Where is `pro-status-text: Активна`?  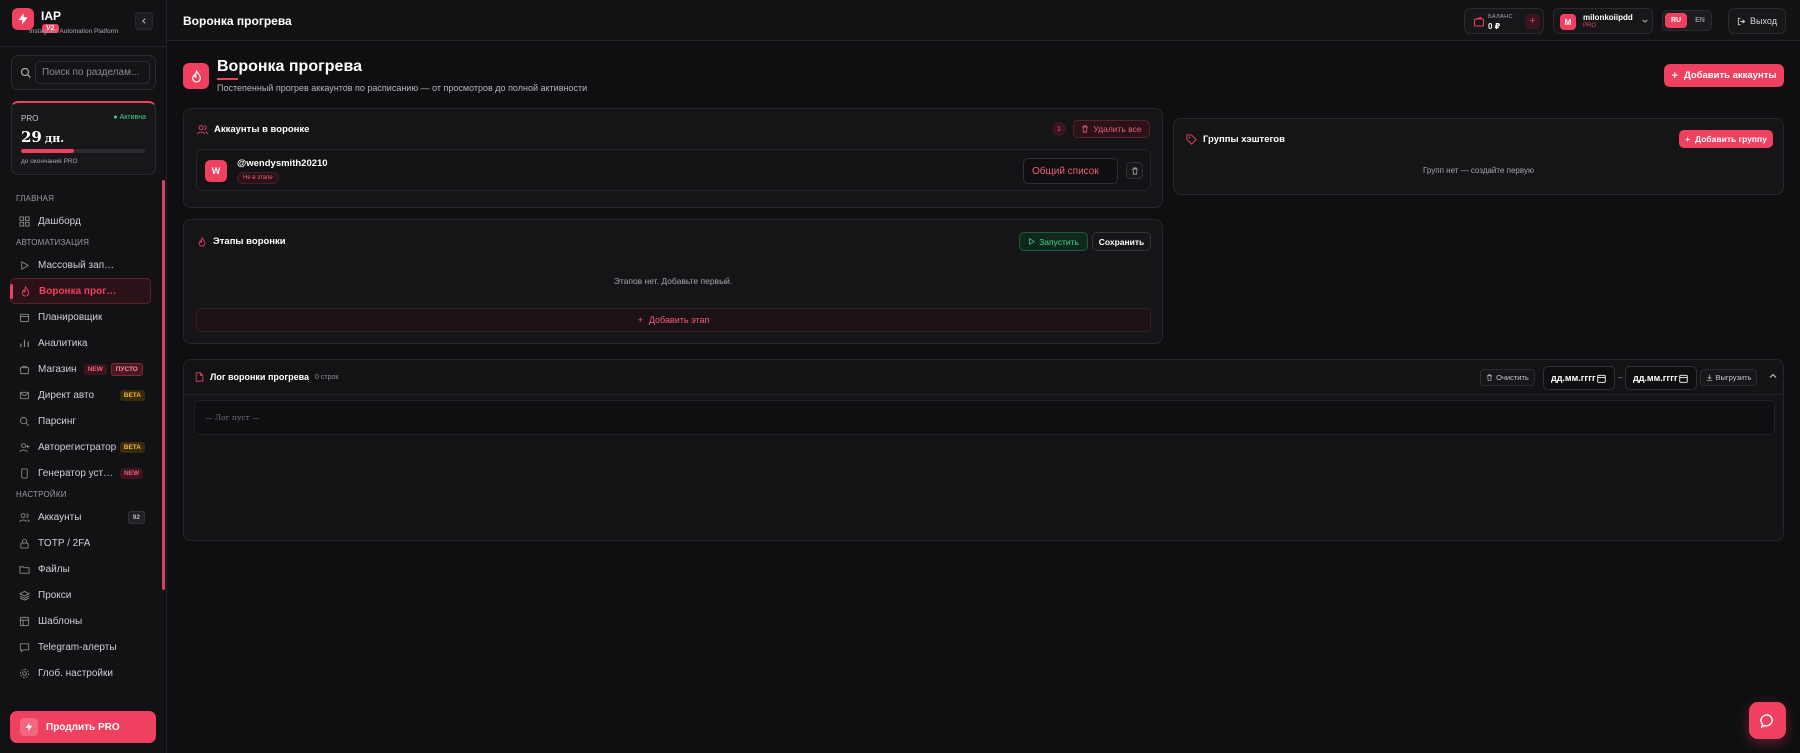
pro-status-text: Активна is located at coordinates (132, 117).